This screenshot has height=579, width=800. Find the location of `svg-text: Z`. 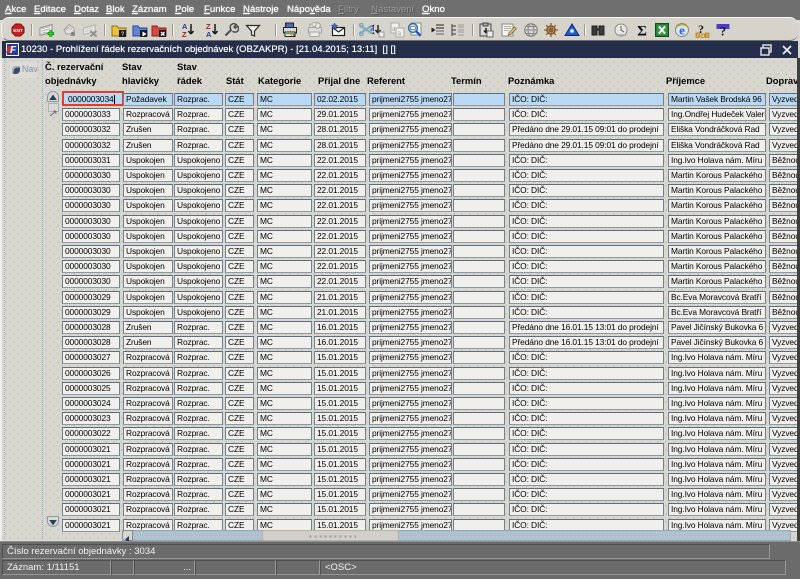

svg-text: Z is located at coordinates (184, 34).